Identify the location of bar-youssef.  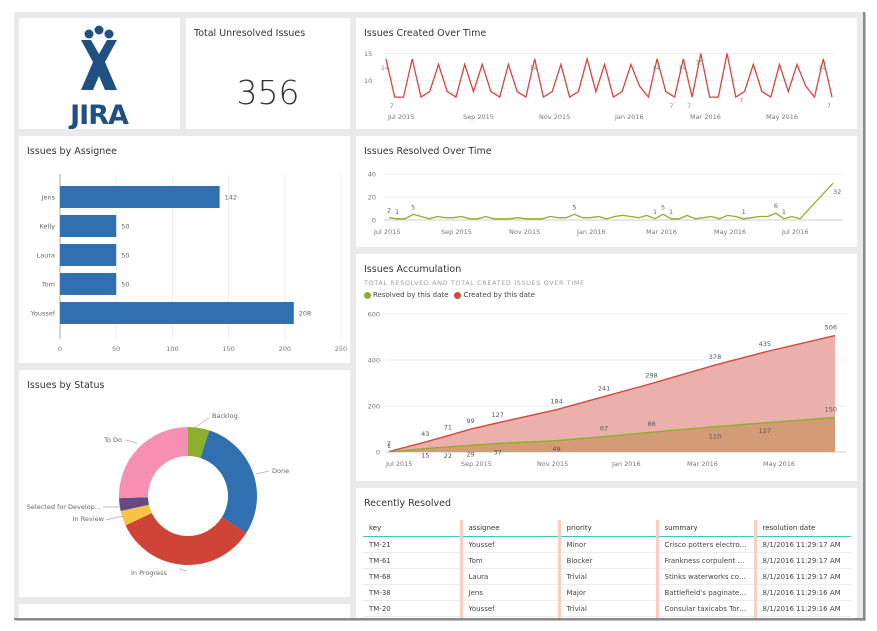
(177, 313).